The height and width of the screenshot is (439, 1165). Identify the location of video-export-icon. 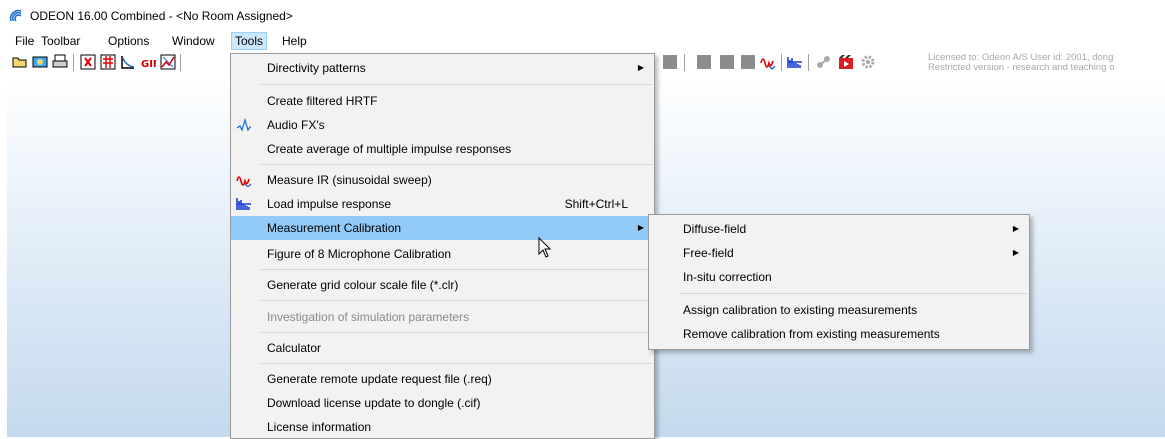
(846, 62).